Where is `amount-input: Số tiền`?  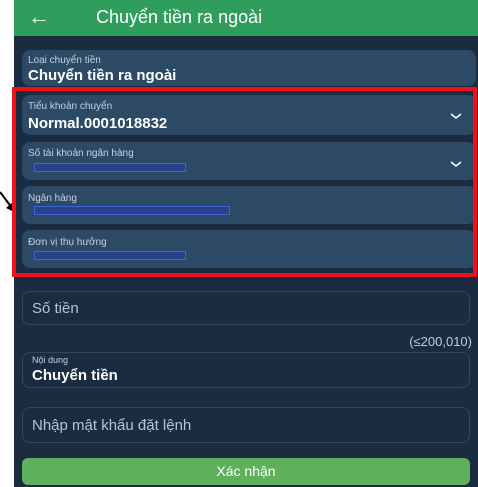
amount-input: Số tiền is located at coordinates (246, 308).